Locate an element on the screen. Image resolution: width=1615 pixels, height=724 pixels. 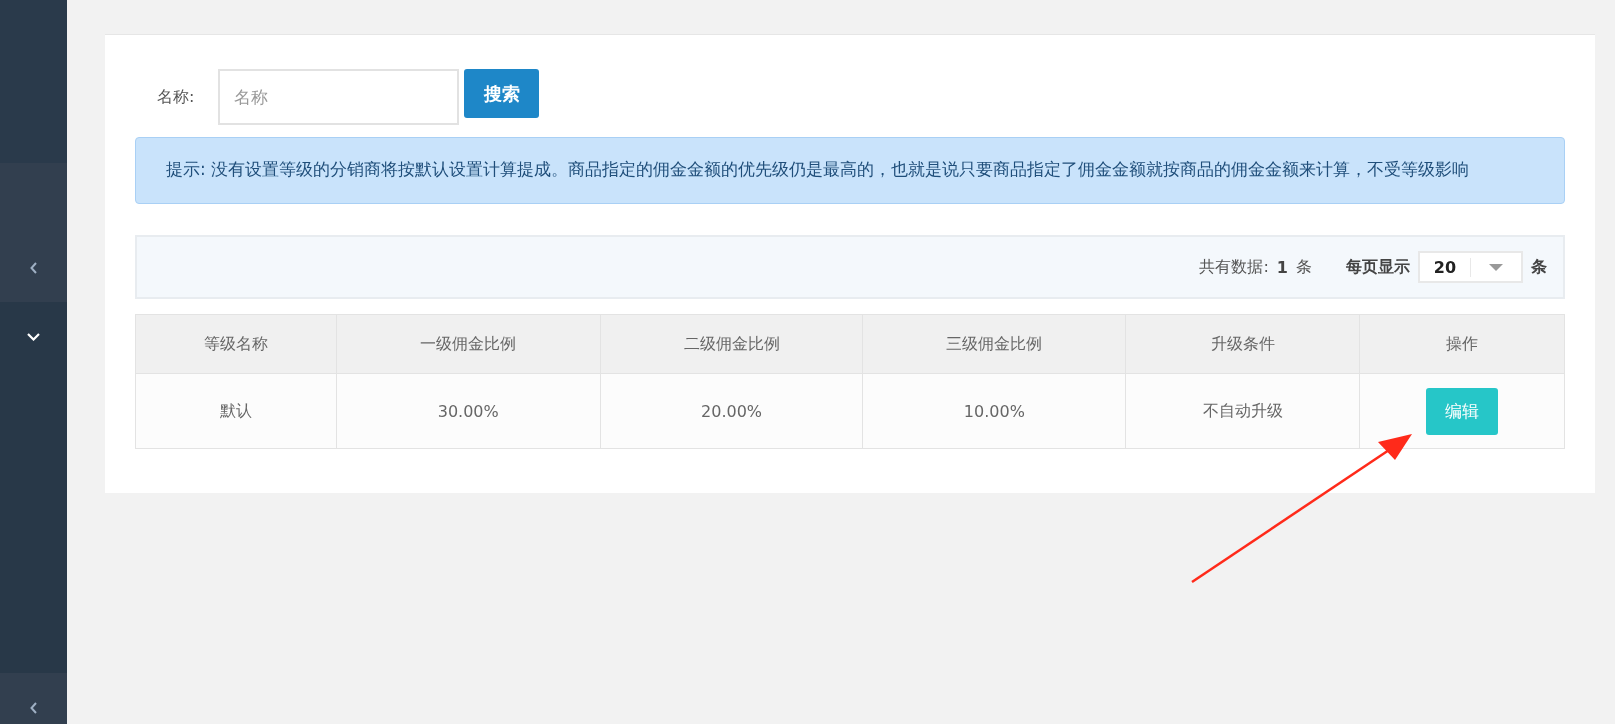
chevron-down-icon is located at coordinates (33, 337).